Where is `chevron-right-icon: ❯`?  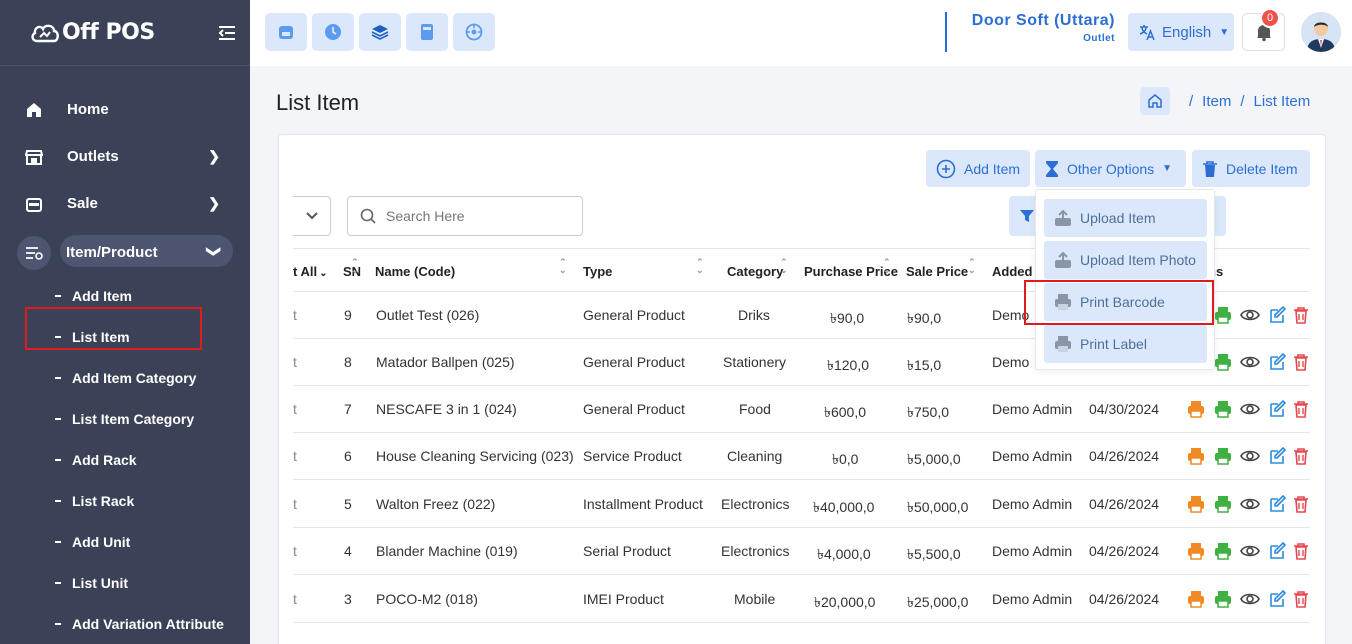 chevron-right-icon: ❯ is located at coordinates (214, 156).